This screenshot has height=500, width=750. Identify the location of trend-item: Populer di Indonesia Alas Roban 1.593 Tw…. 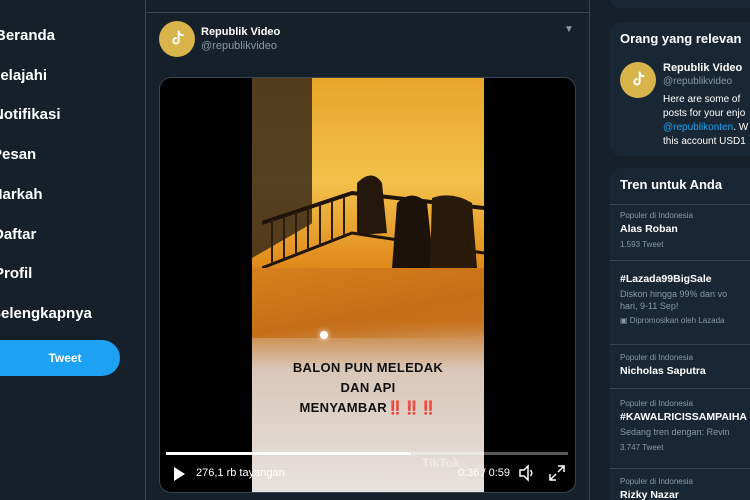
(680, 232).